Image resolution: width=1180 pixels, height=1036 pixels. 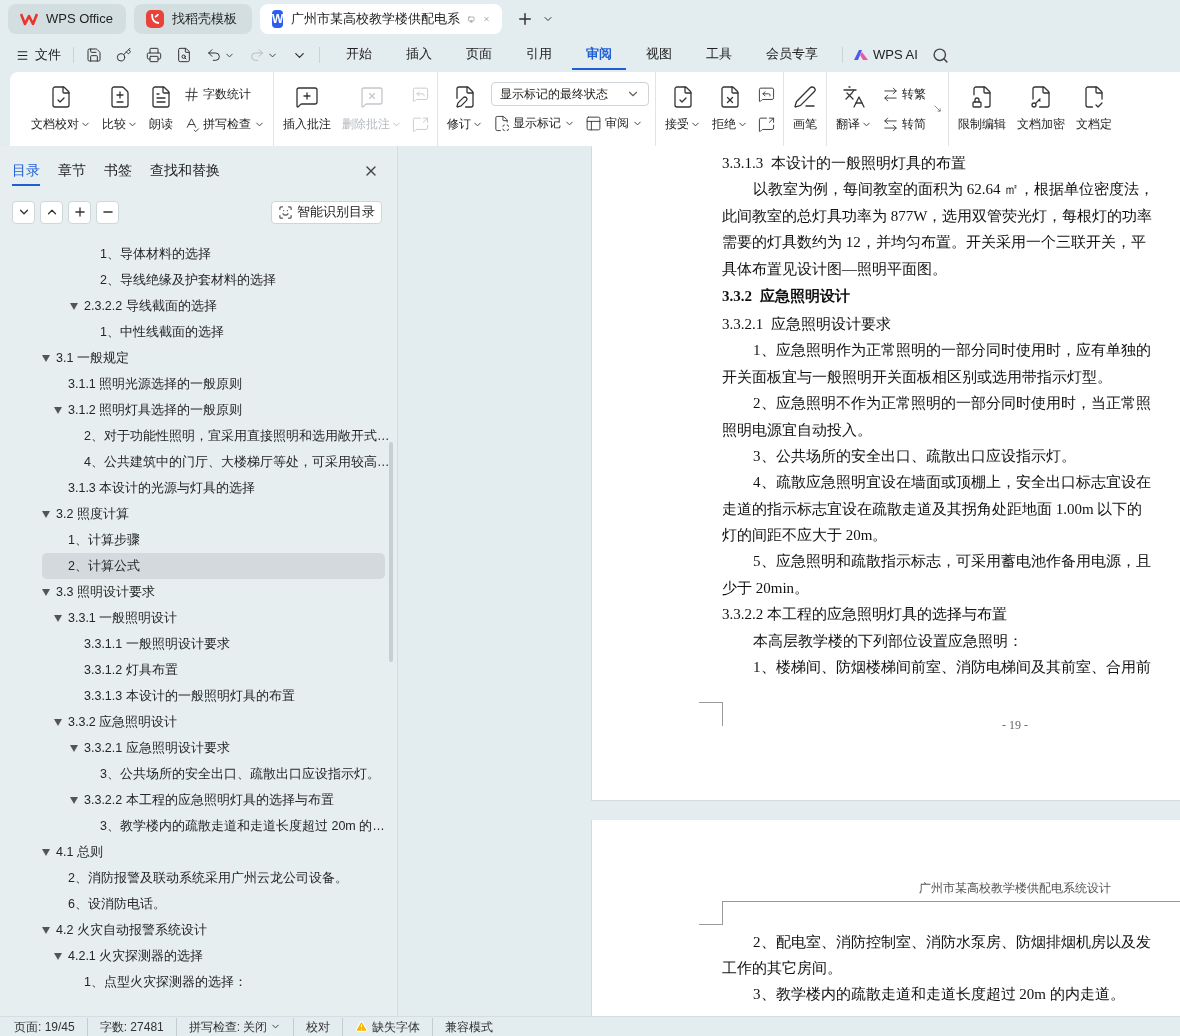 I want to click on paragraph-line: 少于 20min。, so click(x=766, y=588).